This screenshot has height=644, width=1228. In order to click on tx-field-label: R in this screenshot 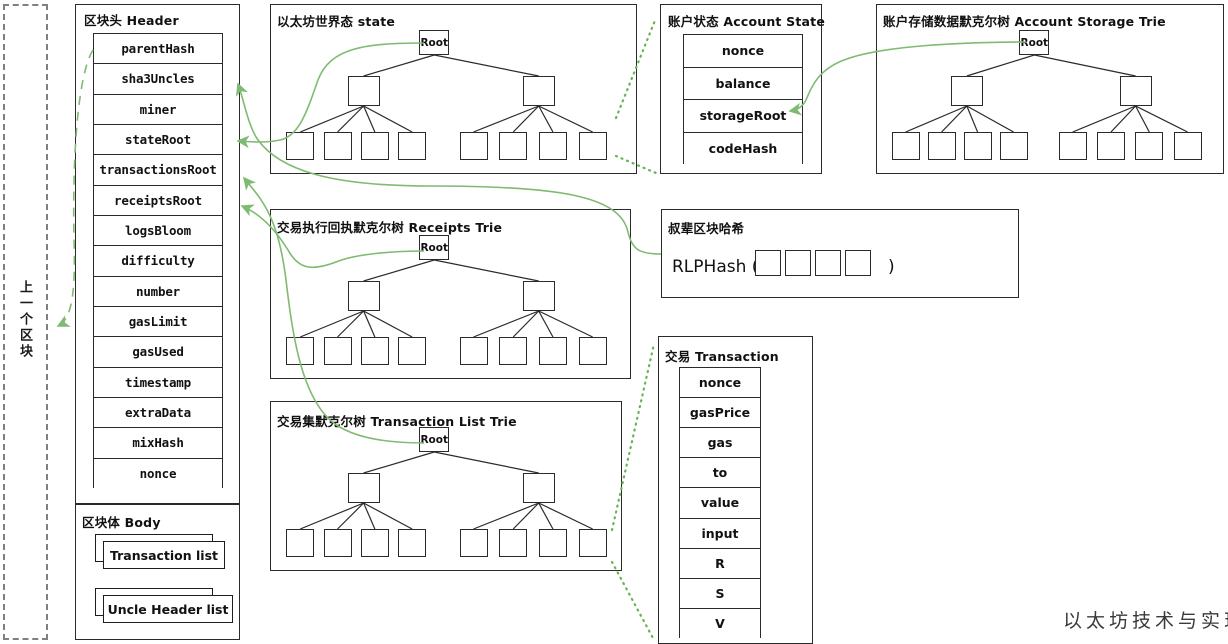, I will do `click(720, 563)`.